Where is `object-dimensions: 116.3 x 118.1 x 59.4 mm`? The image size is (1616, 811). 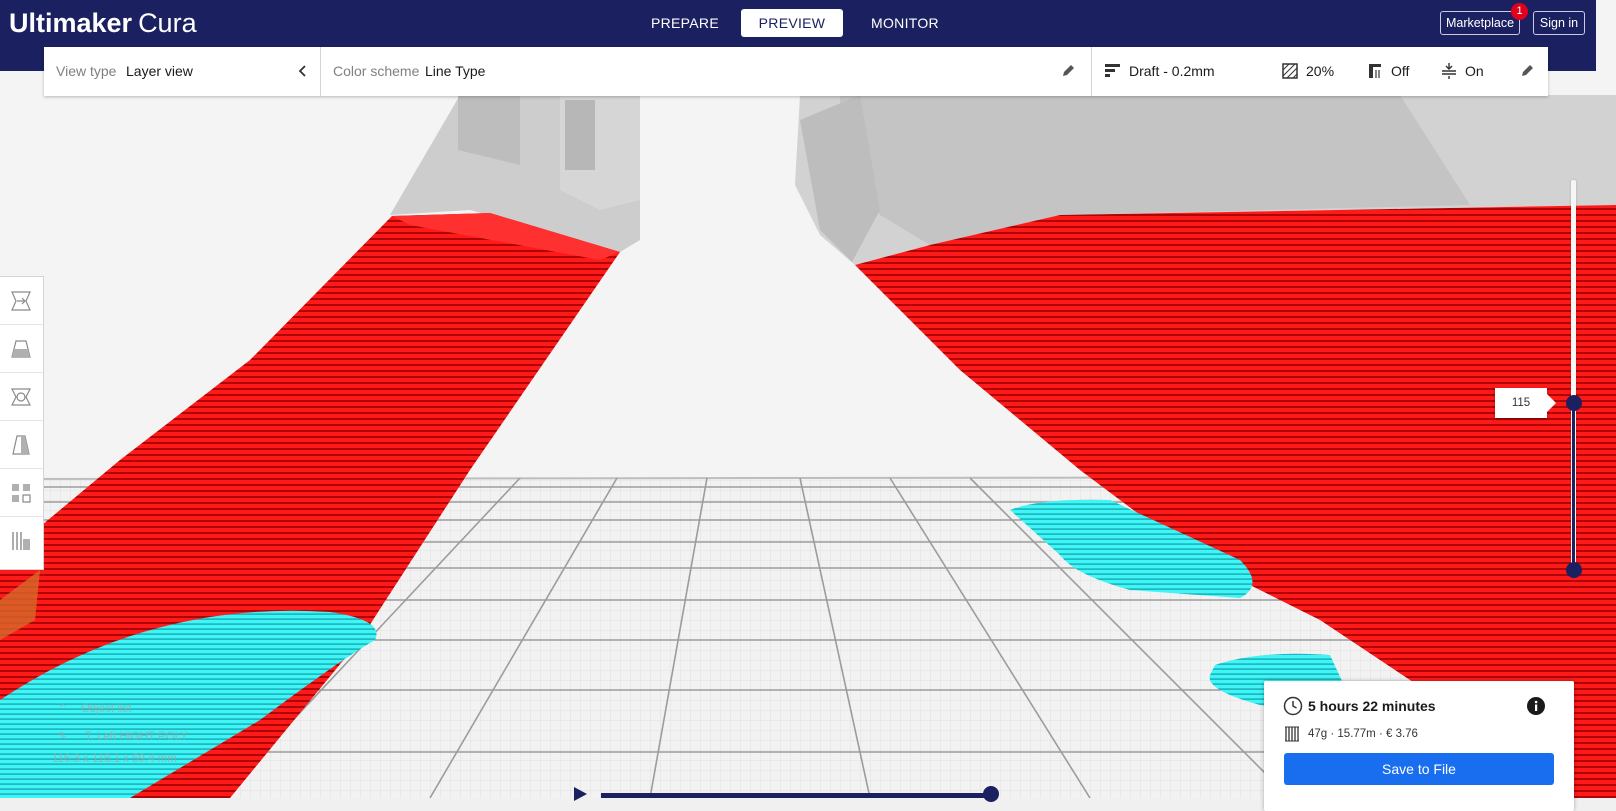 object-dimensions: 116.3 x 118.1 x 59.4 mm is located at coordinates (114, 759).